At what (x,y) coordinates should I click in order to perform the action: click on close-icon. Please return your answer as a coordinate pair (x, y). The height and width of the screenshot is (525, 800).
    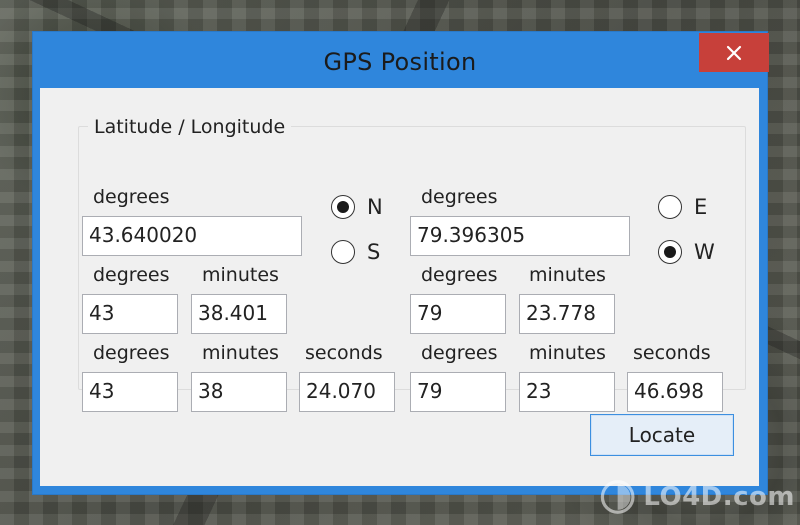
    Looking at the image, I should click on (734, 52).